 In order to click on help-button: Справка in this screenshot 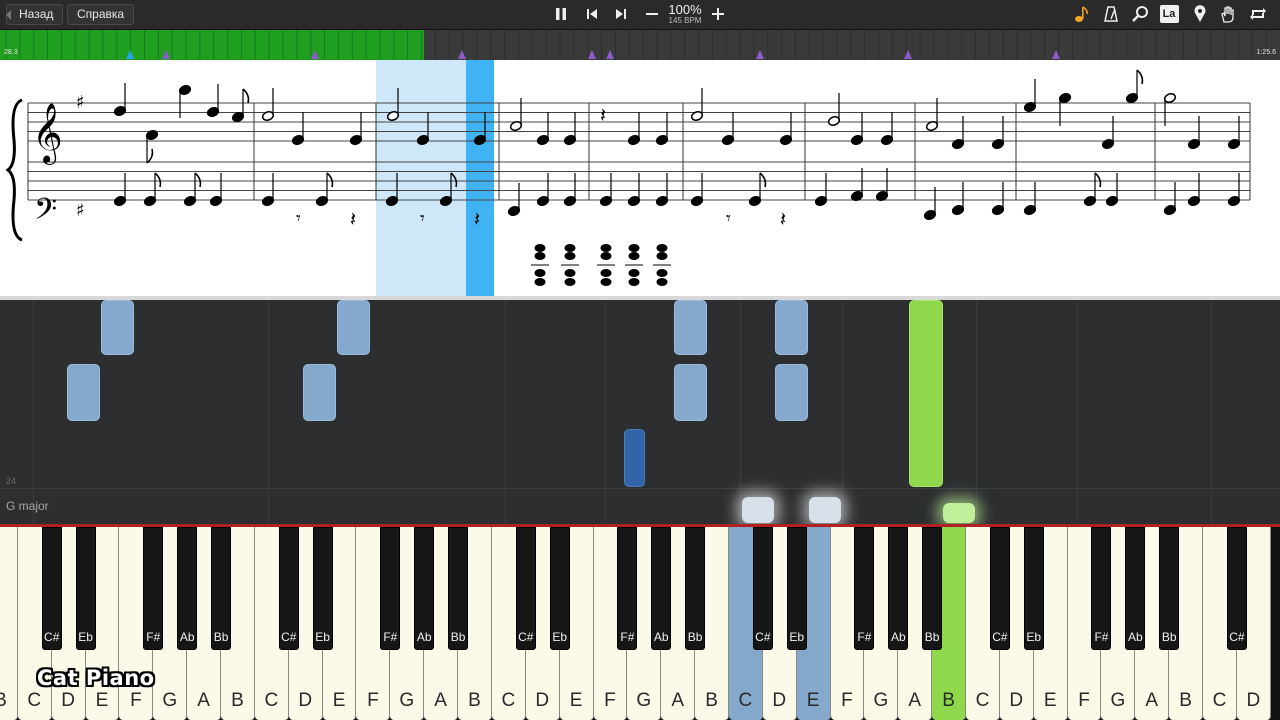, I will do `click(101, 14)`.